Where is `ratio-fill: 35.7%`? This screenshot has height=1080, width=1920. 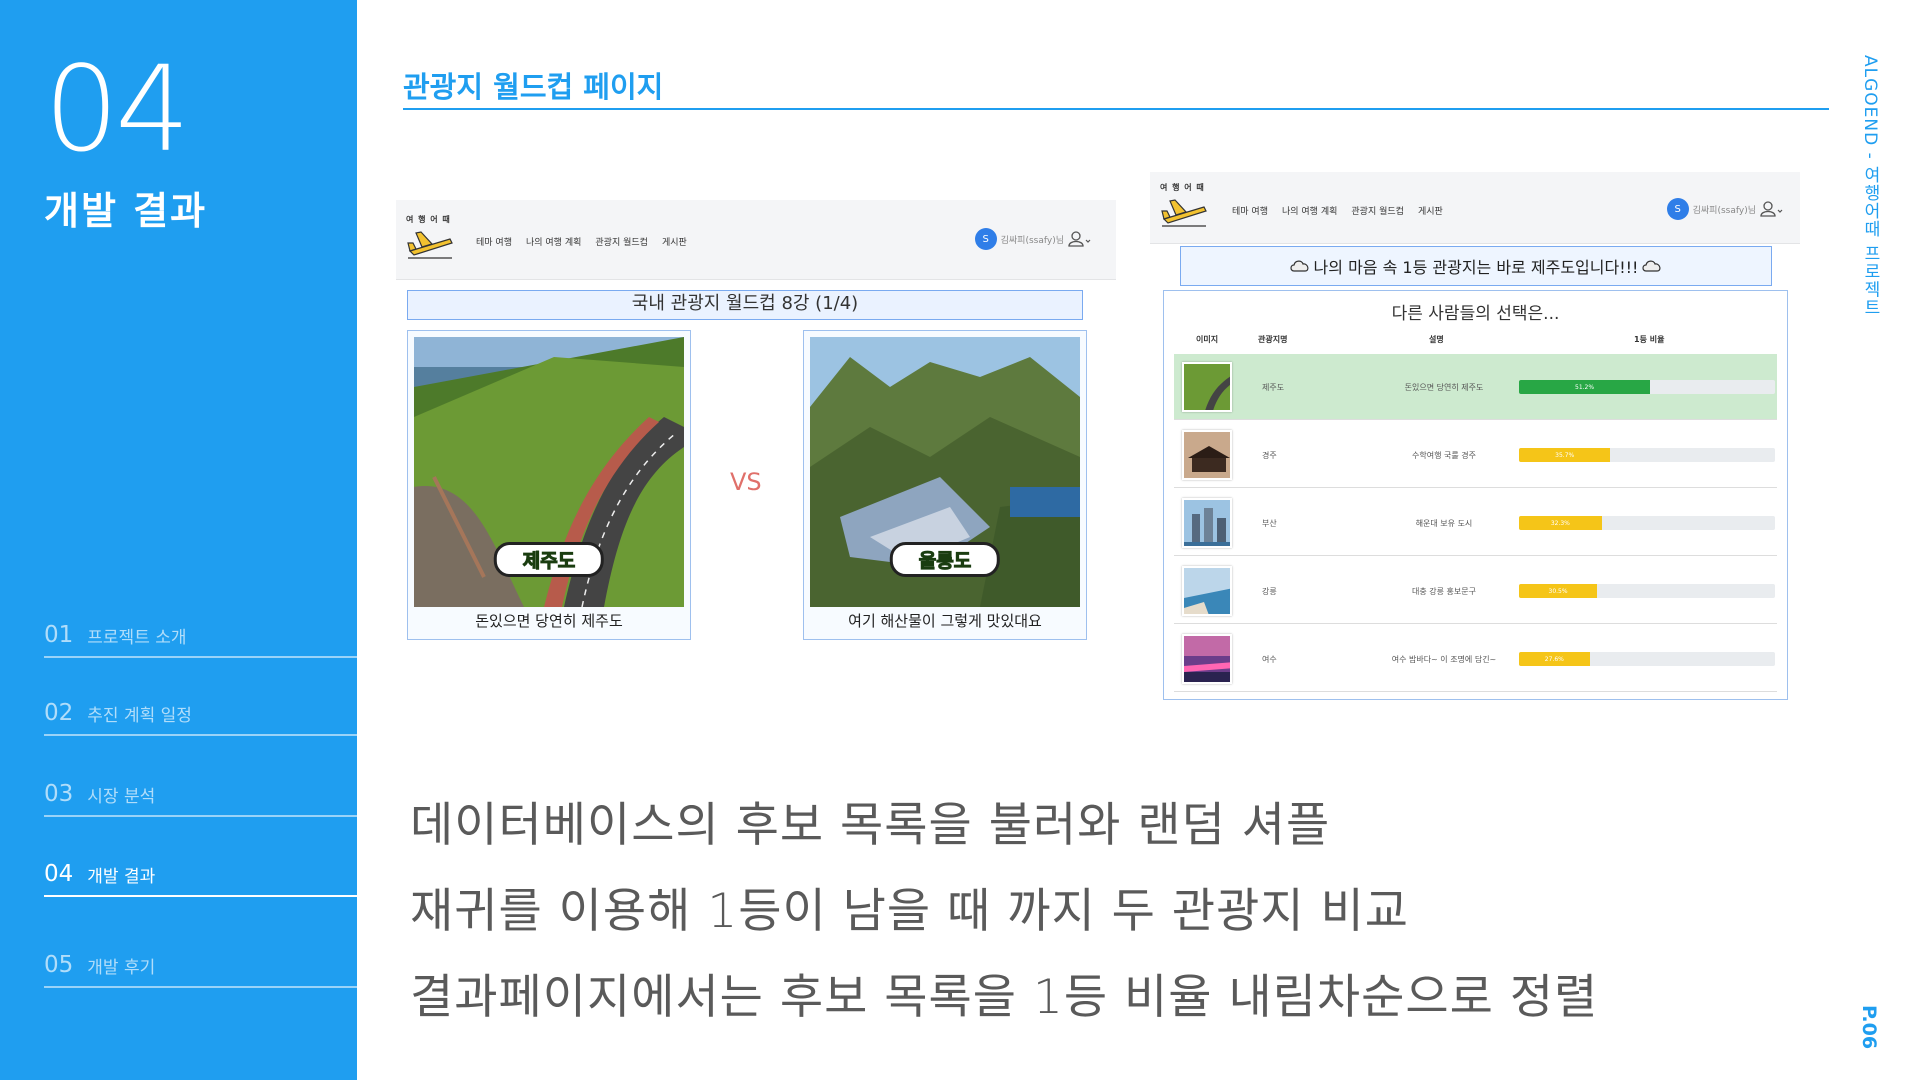
ratio-fill: 35.7% is located at coordinates (1565, 455).